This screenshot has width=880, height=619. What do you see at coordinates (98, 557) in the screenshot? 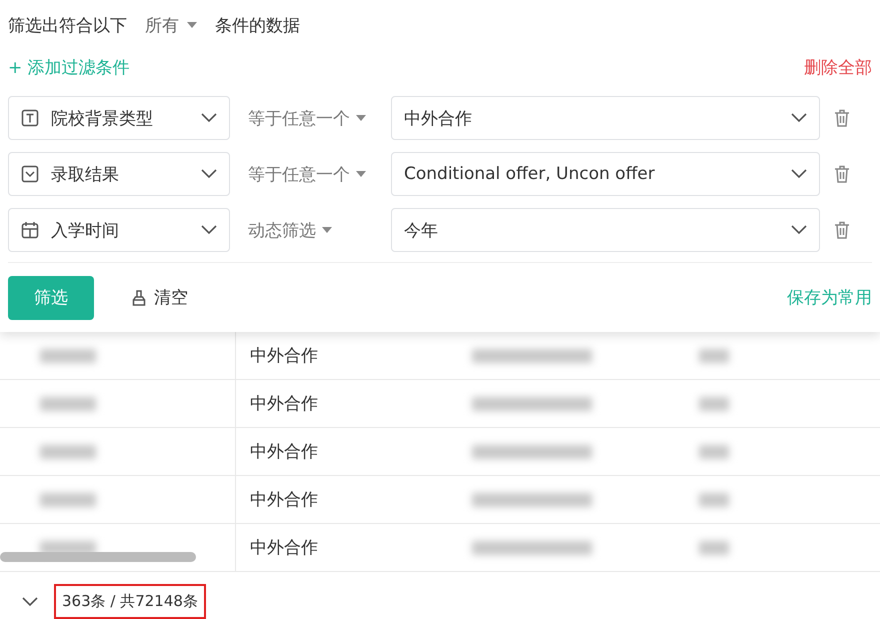
I see `scrollbar` at bounding box center [98, 557].